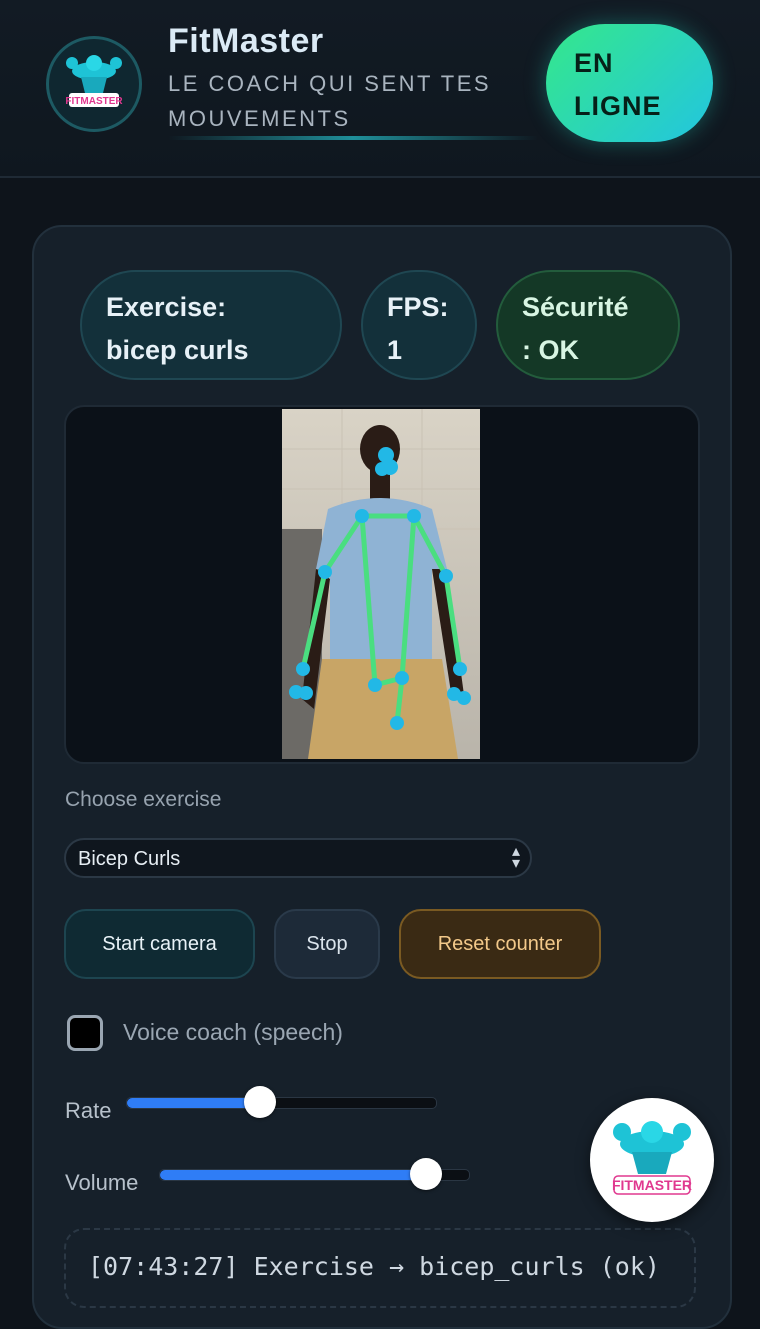  Describe the element at coordinates (246, 41) in the screenshot. I see `app-title: FitMaster` at that location.